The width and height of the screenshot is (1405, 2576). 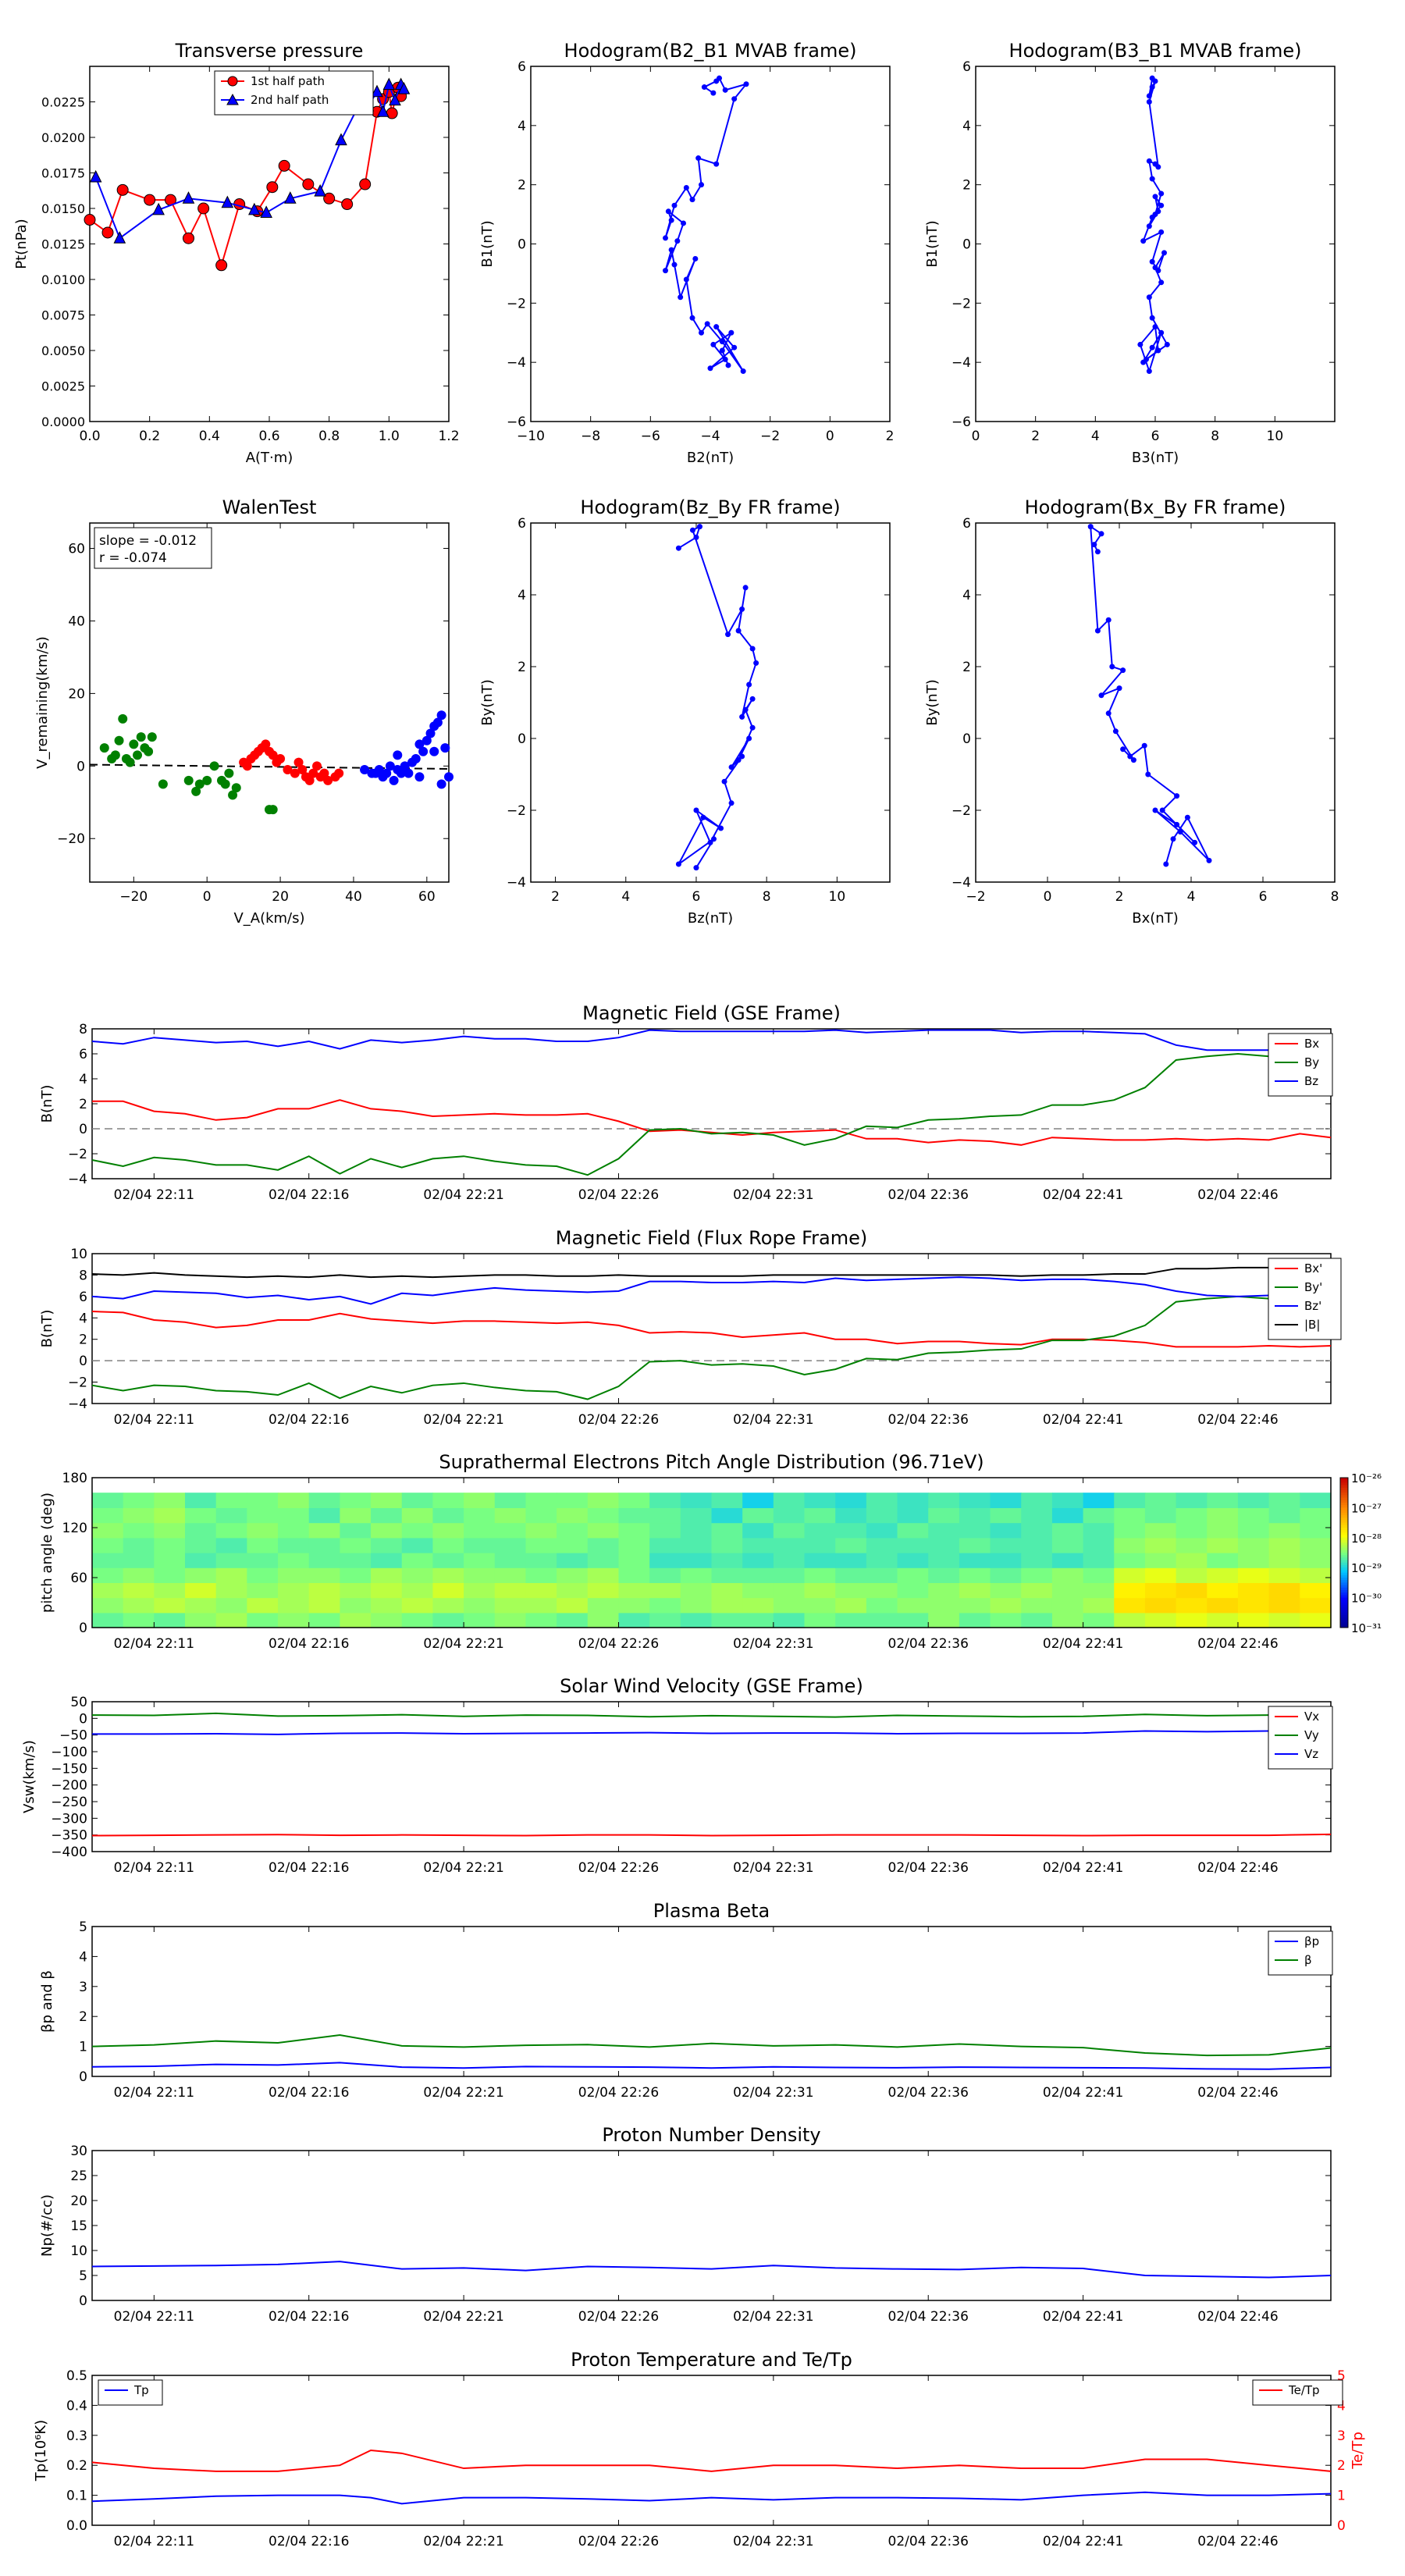 I want to click on np-chart-ytick-label: 15, so click(x=78, y=2226).